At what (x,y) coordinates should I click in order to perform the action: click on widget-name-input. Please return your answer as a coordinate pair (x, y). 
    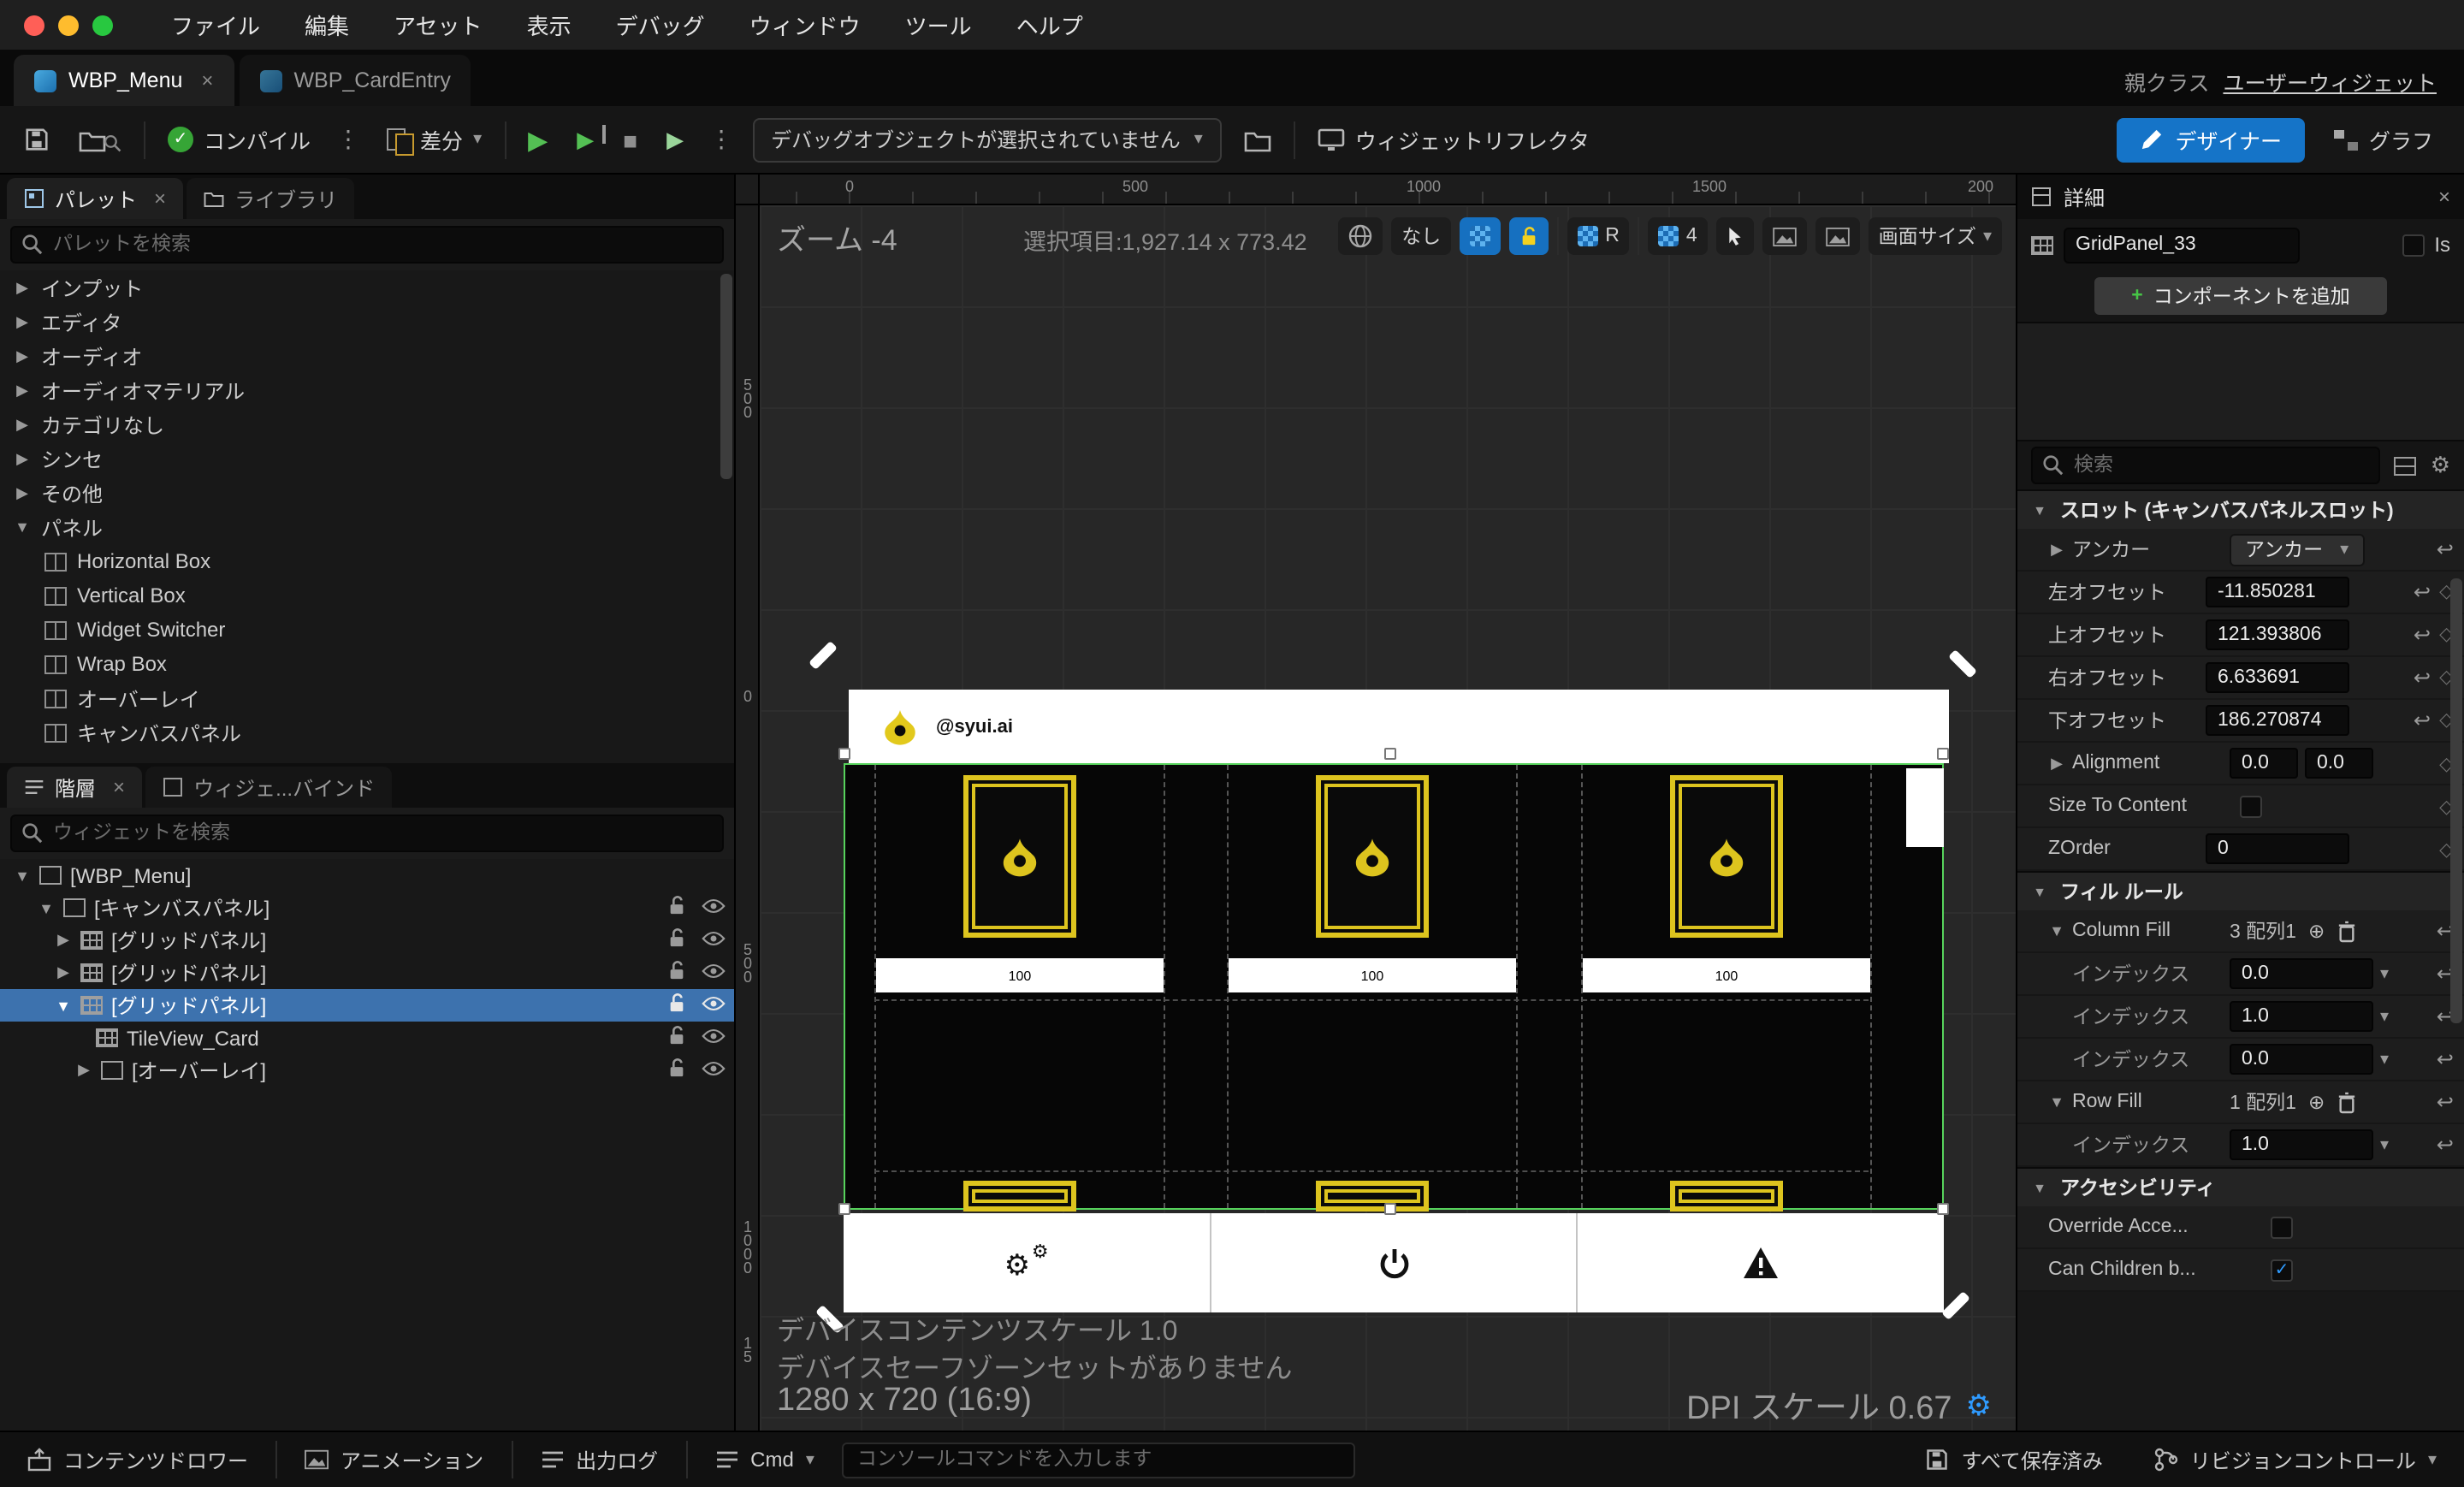
    Looking at the image, I should click on (2182, 245).